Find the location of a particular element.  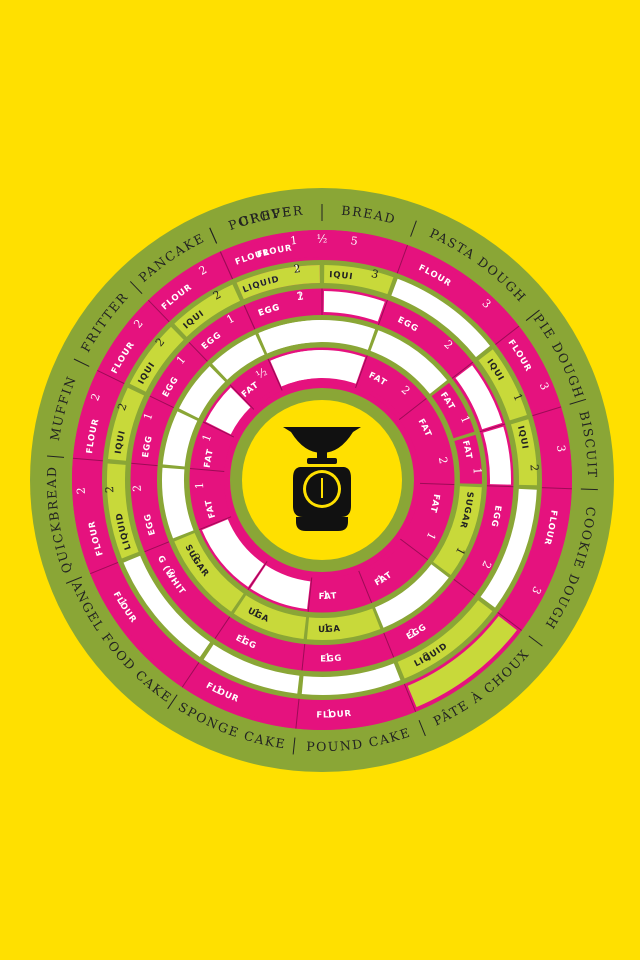

recipe-separator is located at coordinates (589, 489).